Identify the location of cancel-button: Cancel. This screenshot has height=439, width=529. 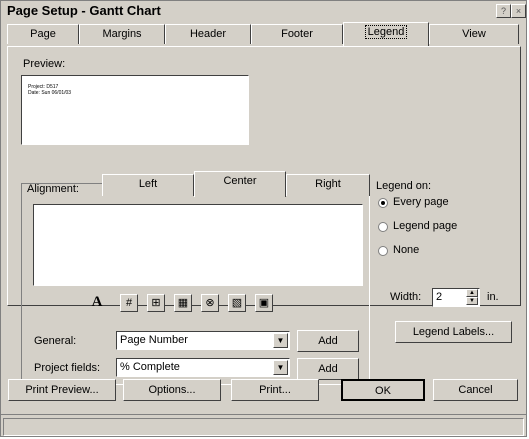
(475, 390).